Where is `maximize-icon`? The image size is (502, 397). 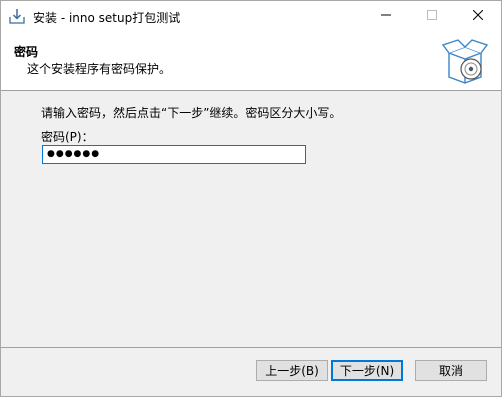 maximize-icon is located at coordinates (432, 16).